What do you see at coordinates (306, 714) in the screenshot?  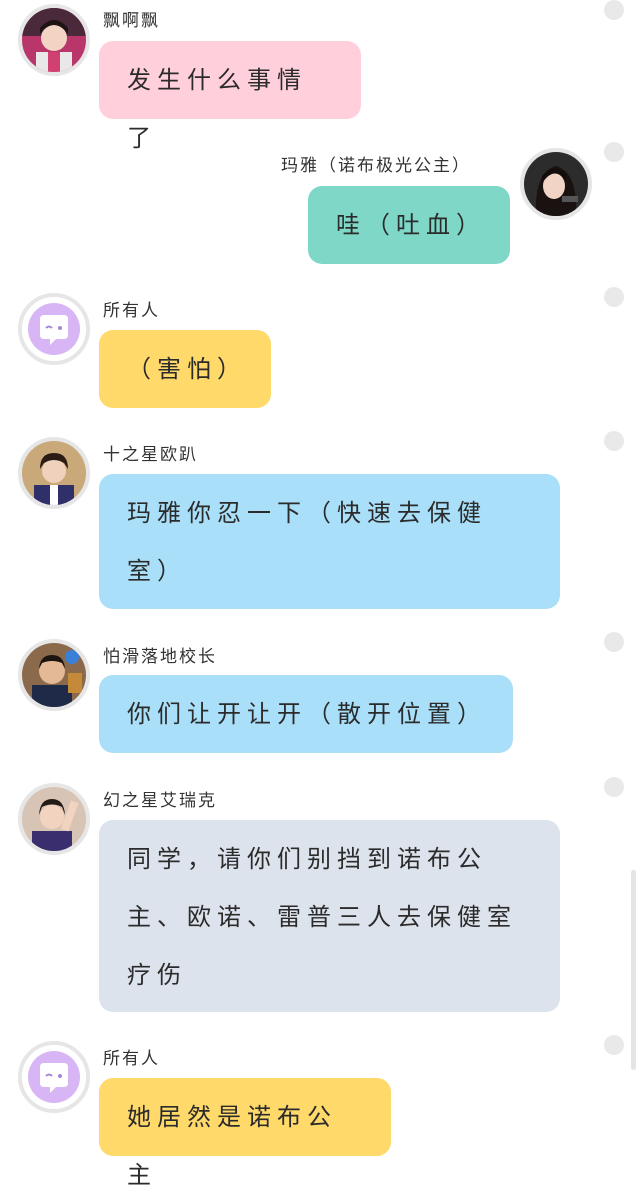 I see `message-bubble: 你们让开让开（散开位置）` at bounding box center [306, 714].